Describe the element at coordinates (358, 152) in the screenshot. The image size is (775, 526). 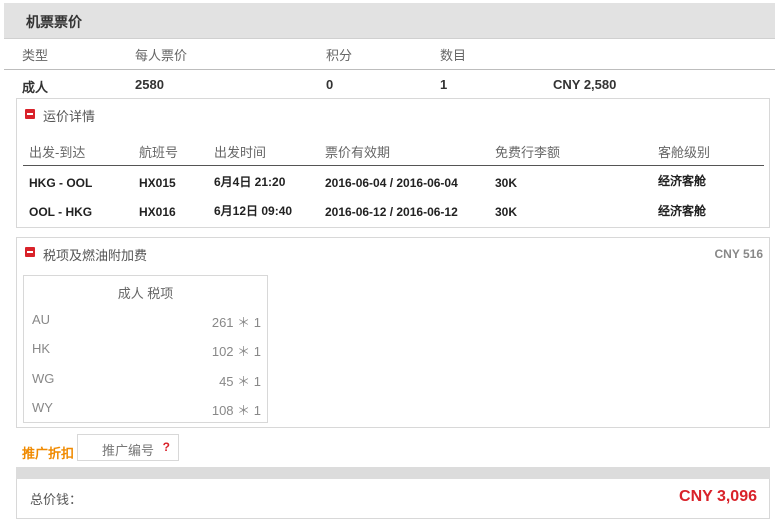
I see `fare-header-validity: 票价有效期` at that location.